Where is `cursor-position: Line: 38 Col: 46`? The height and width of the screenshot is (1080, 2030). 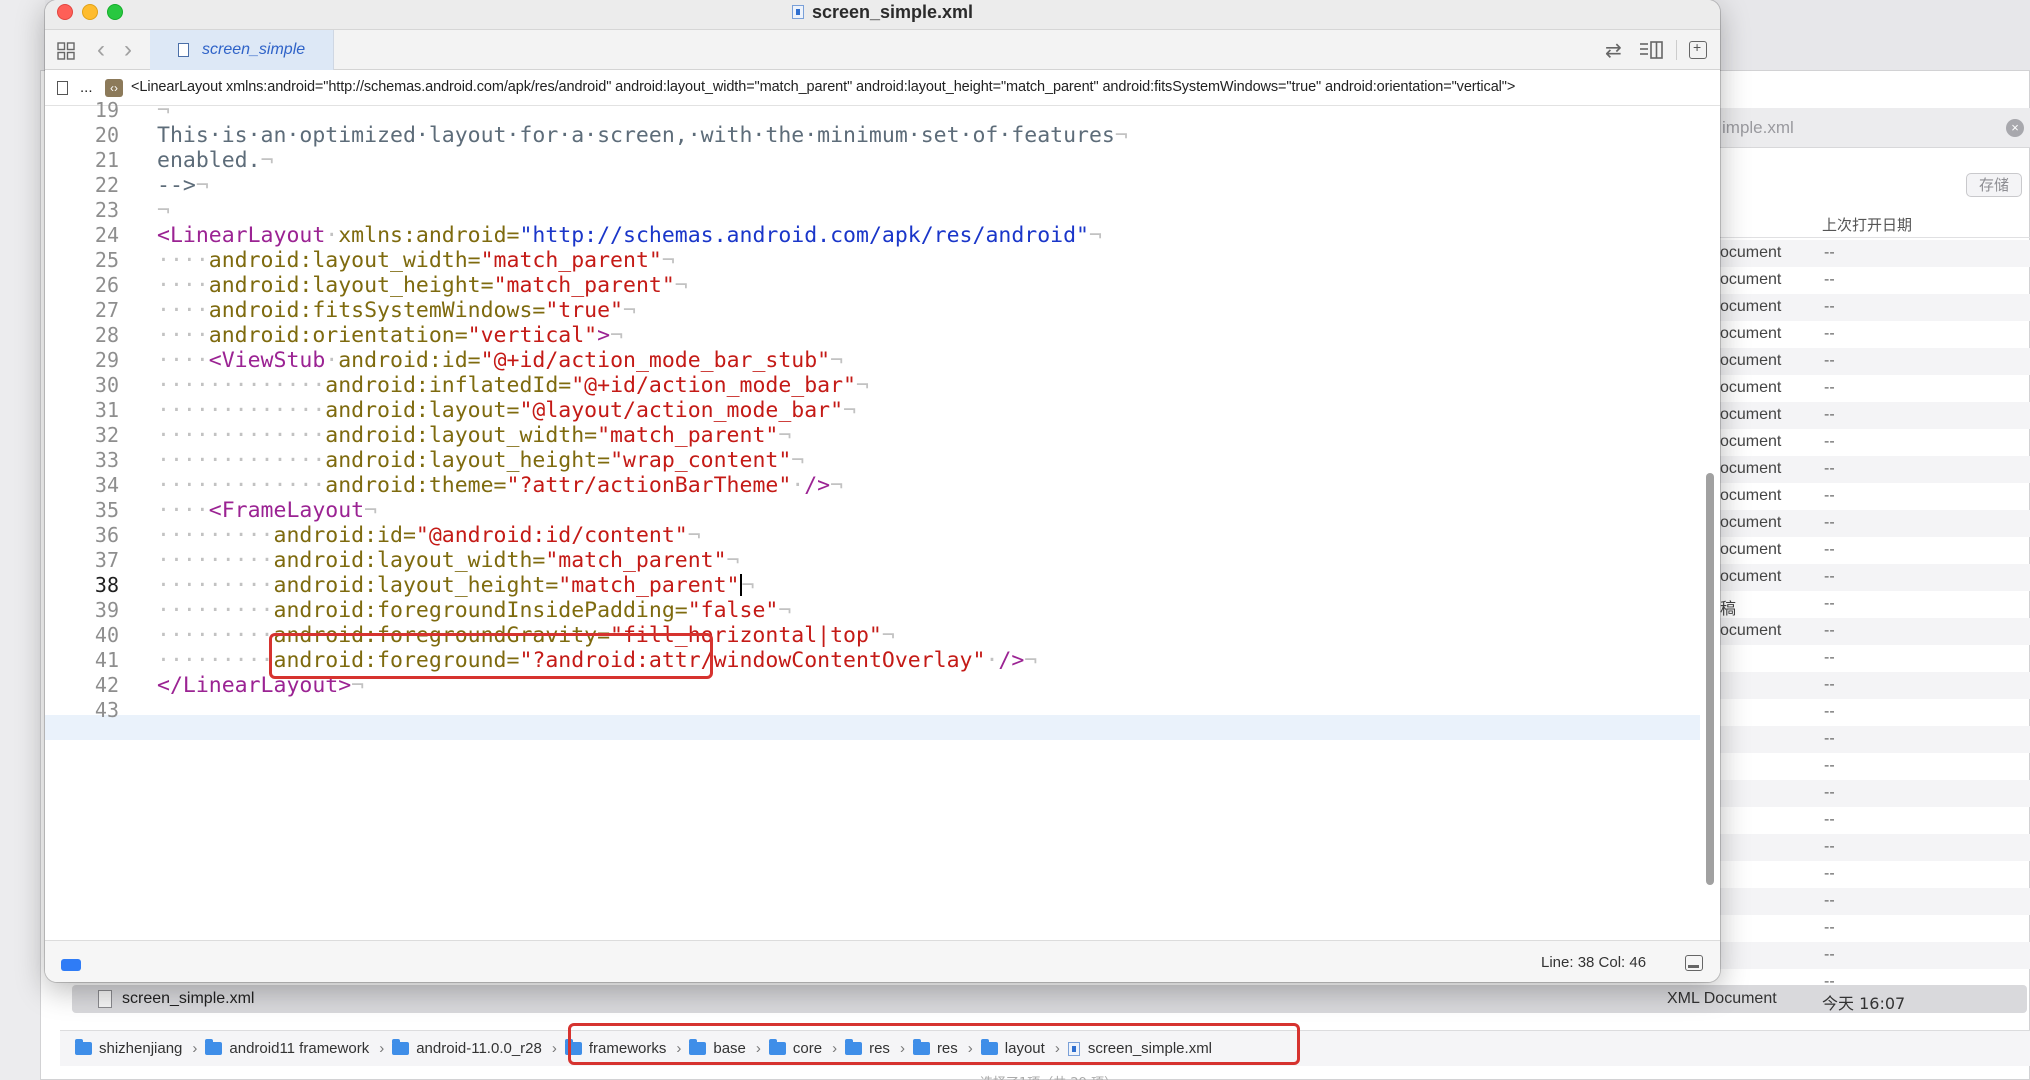
cursor-position: Line: 38 Col: 46 is located at coordinates (1594, 962).